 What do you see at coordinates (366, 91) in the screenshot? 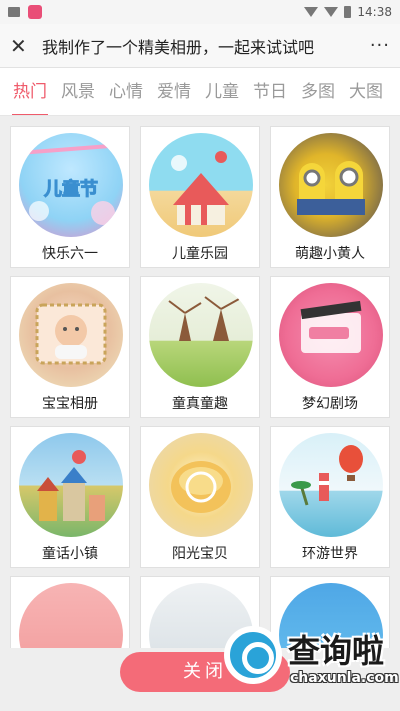
I see `tab-large-image: 大图` at bounding box center [366, 91].